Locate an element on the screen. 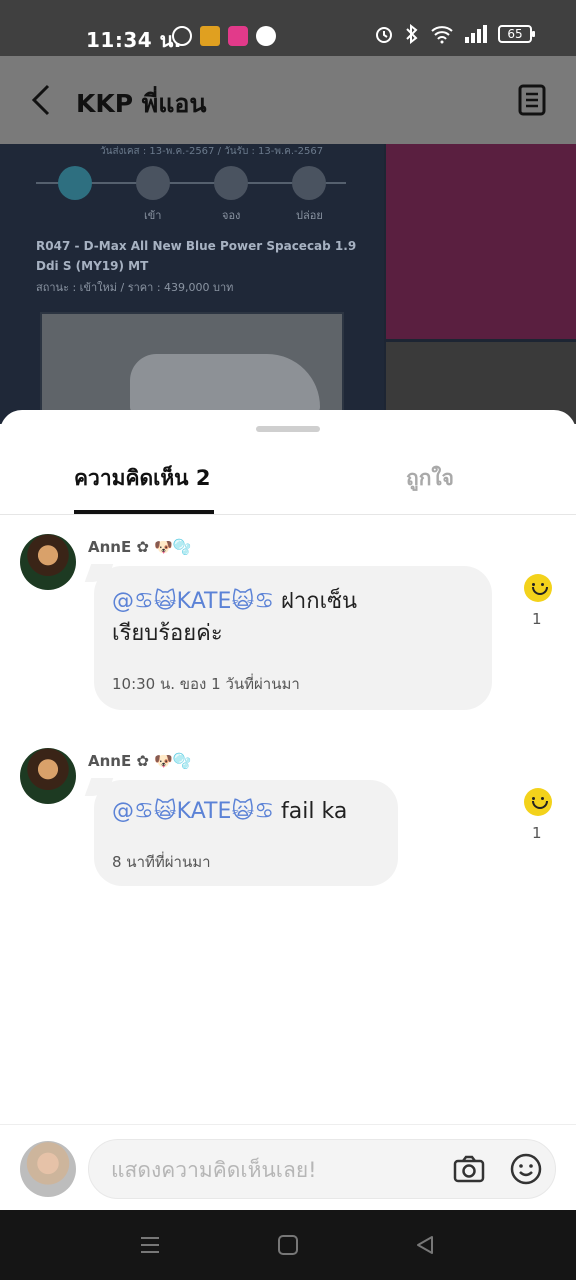 The image size is (576, 1280). system-nav-bar is located at coordinates (288, 1245).